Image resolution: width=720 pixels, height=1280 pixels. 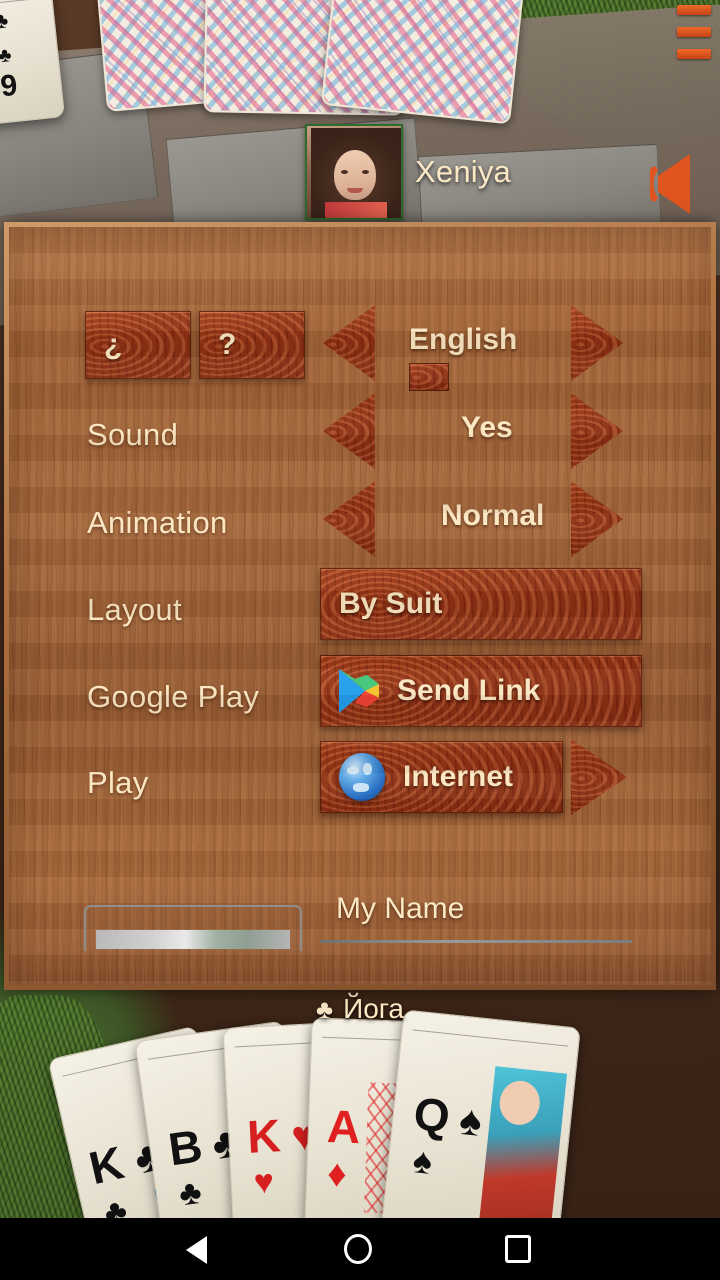 I want to click on trump-indicator: ♣ Йога, so click(x=360, y=1009).